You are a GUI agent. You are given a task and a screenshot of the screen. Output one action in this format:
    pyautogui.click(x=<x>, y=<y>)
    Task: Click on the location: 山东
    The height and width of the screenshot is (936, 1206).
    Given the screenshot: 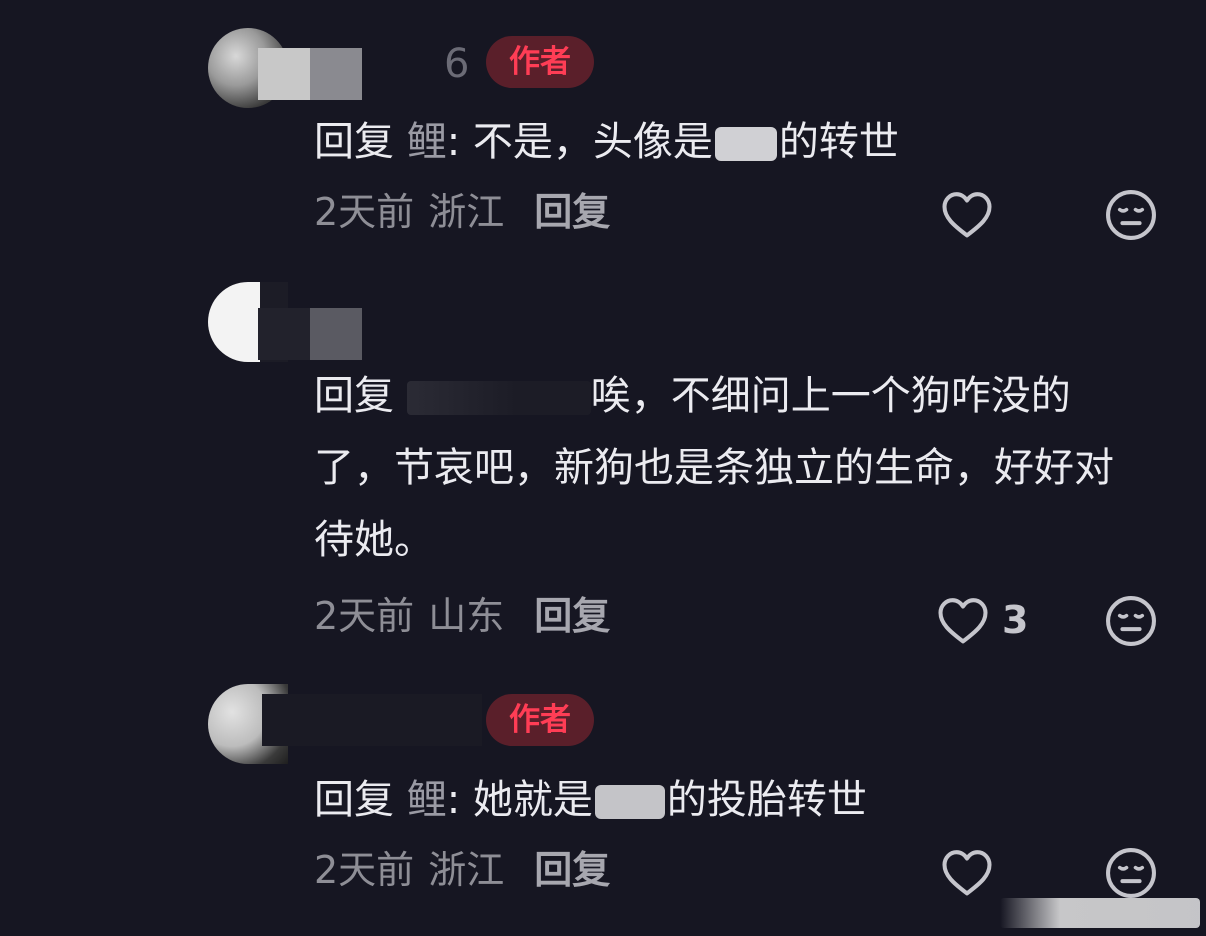 What is the action you would take?
    pyautogui.click(x=466, y=616)
    